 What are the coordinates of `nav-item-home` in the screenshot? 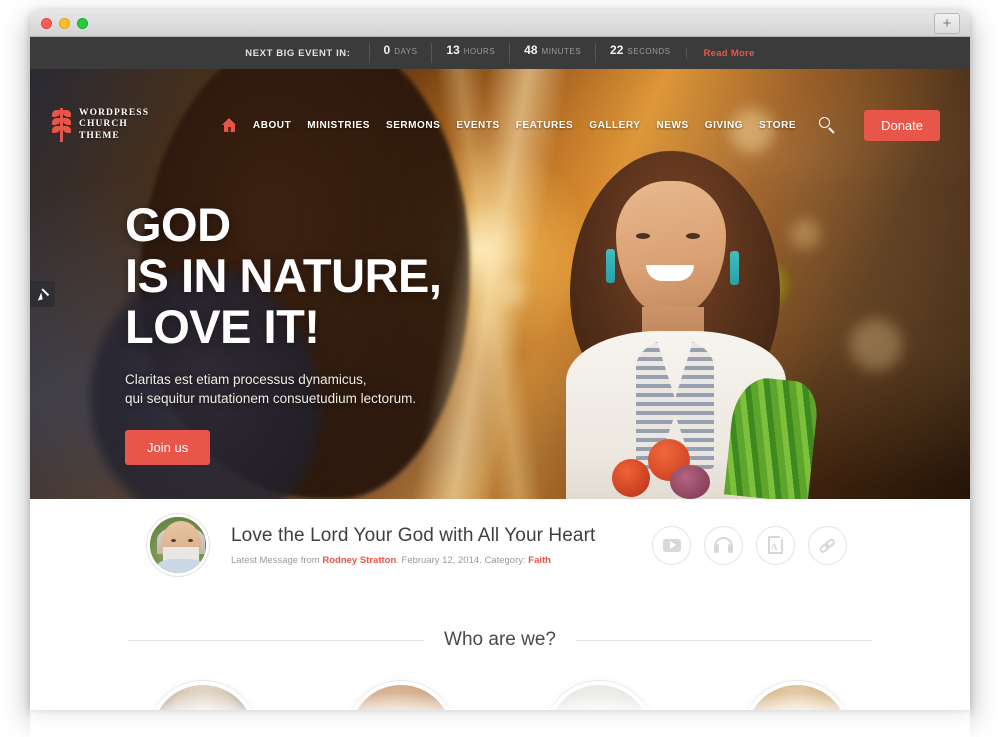 It's located at (229, 125).